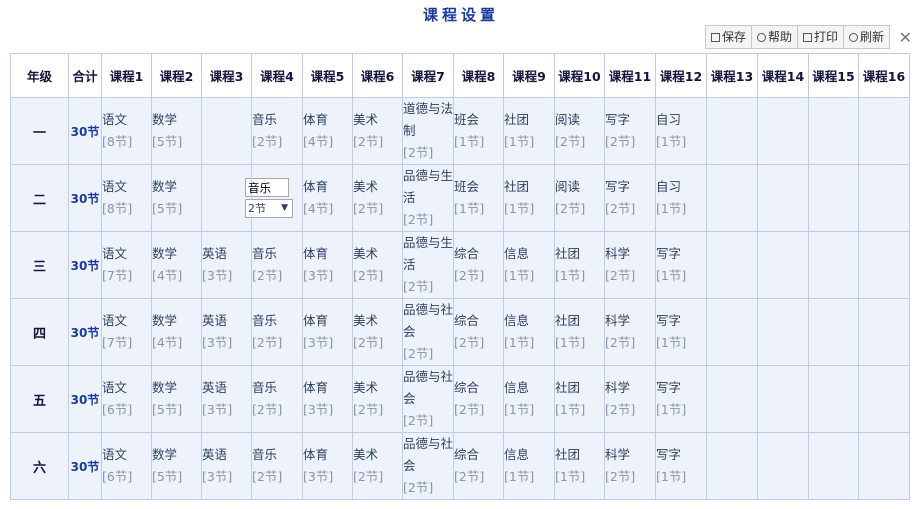  Describe the element at coordinates (269, 208) in the screenshot. I see `course-count-select: 2节 ▼` at that location.